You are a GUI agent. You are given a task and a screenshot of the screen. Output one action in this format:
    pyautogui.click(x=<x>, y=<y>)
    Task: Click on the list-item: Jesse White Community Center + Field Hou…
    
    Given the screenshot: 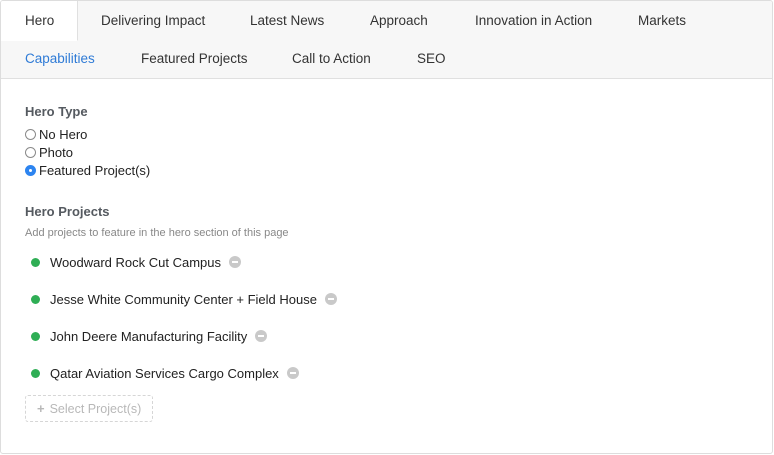 What is the action you would take?
    pyautogui.click(x=391, y=299)
    